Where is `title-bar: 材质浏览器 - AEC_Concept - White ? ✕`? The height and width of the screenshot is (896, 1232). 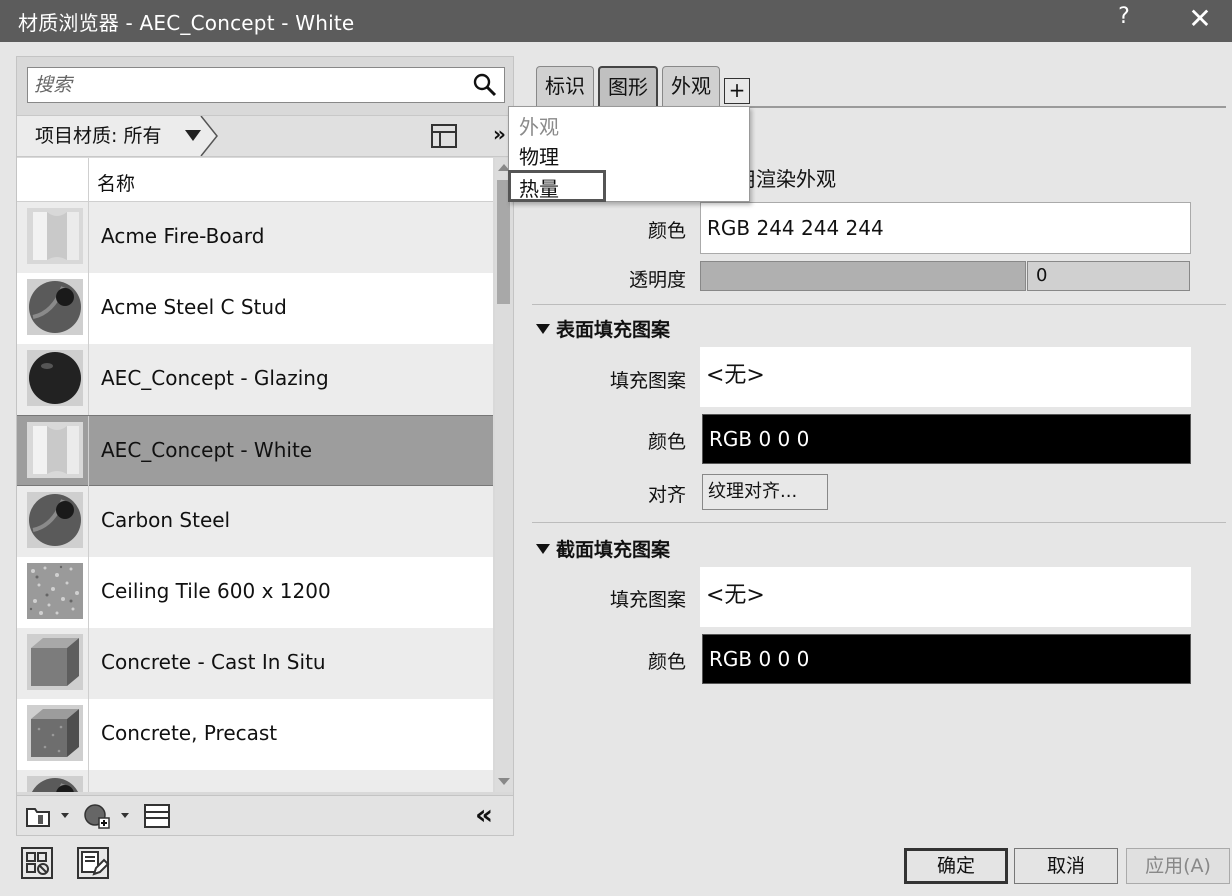 title-bar: 材质浏览器 - AEC_Concept - White ? ✕ is located at coordinates (616, 21).